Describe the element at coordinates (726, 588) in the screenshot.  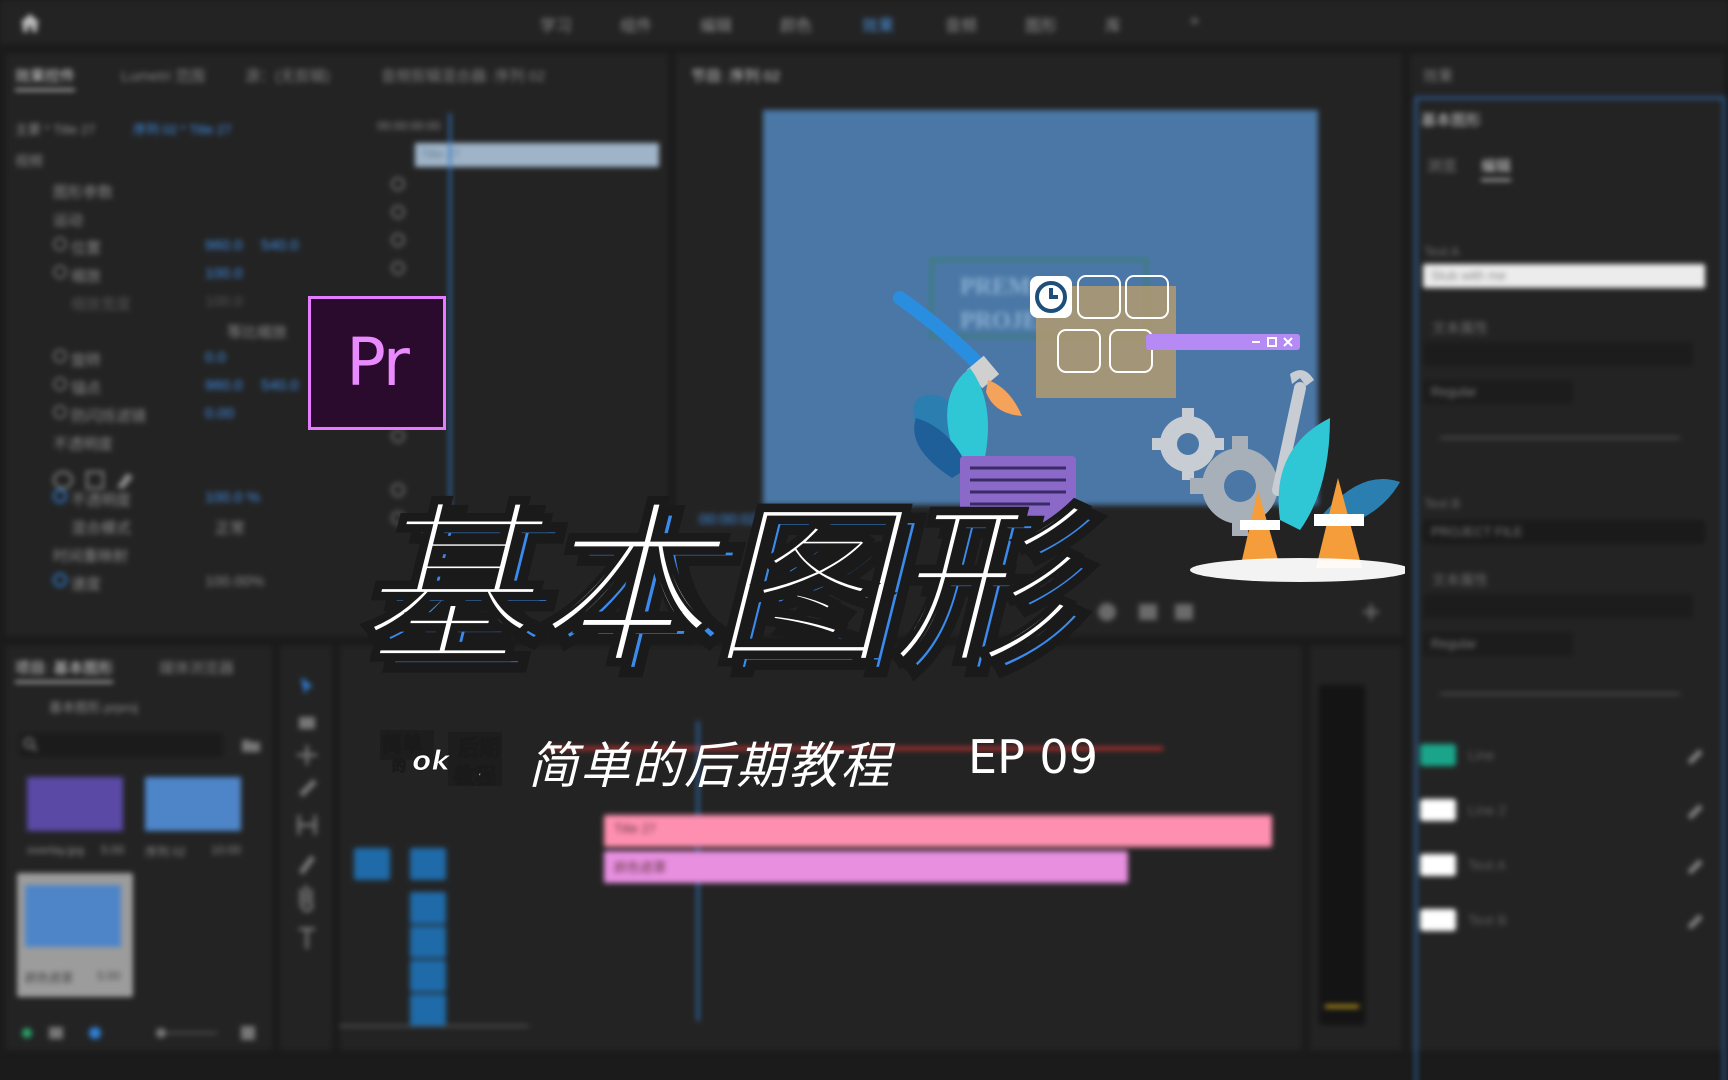
I see `title-text: 基本图形` at that location.